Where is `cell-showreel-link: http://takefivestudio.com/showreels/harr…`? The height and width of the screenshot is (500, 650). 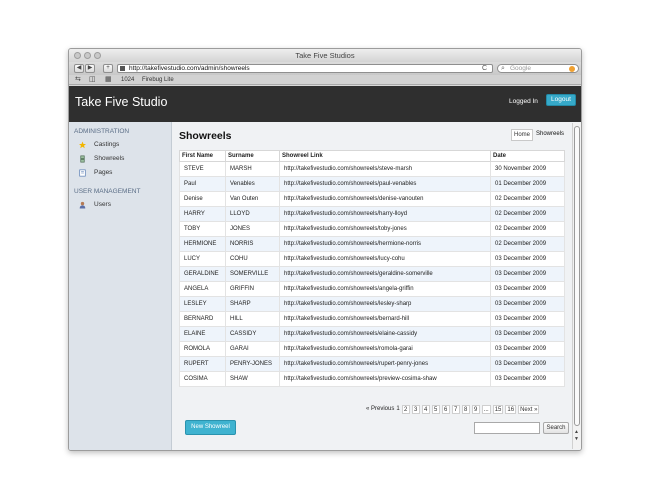
cell-showreel-link: http://takefivestudio.com/showreels/harr… is located at coordinates (385, 214).